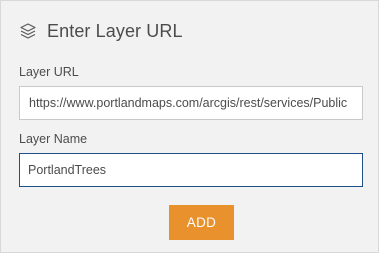 The width and height of the screenshot is (379, 253). I want to click on layer-name-label: Layer Name, so click(53, 139).